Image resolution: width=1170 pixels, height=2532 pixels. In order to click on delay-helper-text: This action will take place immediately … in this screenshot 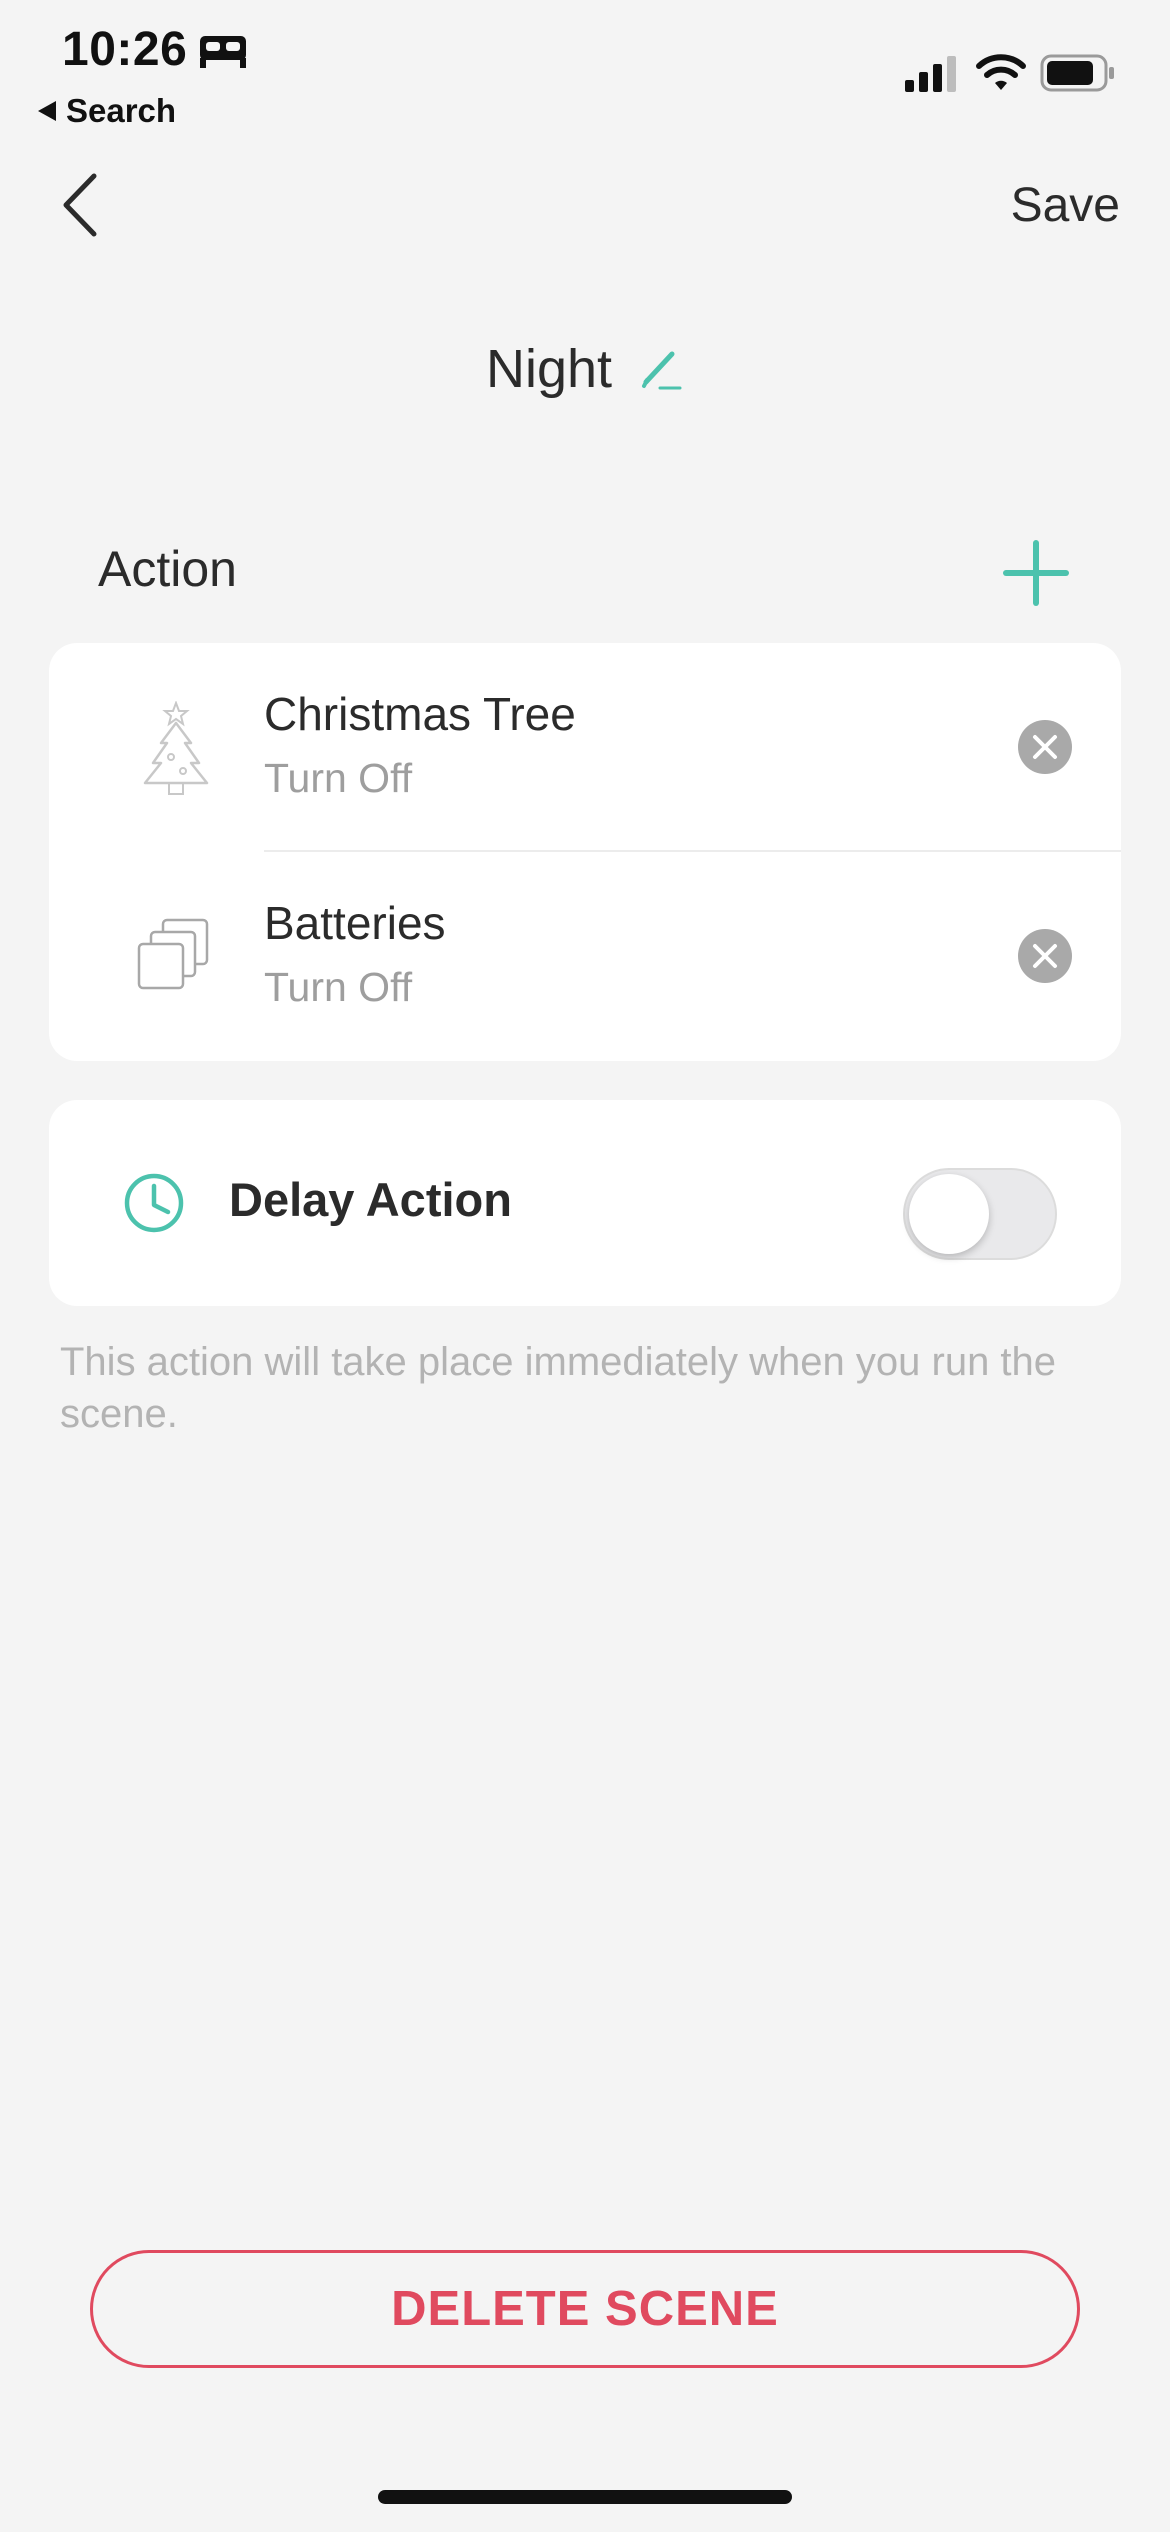, I will do `click(558, 1388)`.